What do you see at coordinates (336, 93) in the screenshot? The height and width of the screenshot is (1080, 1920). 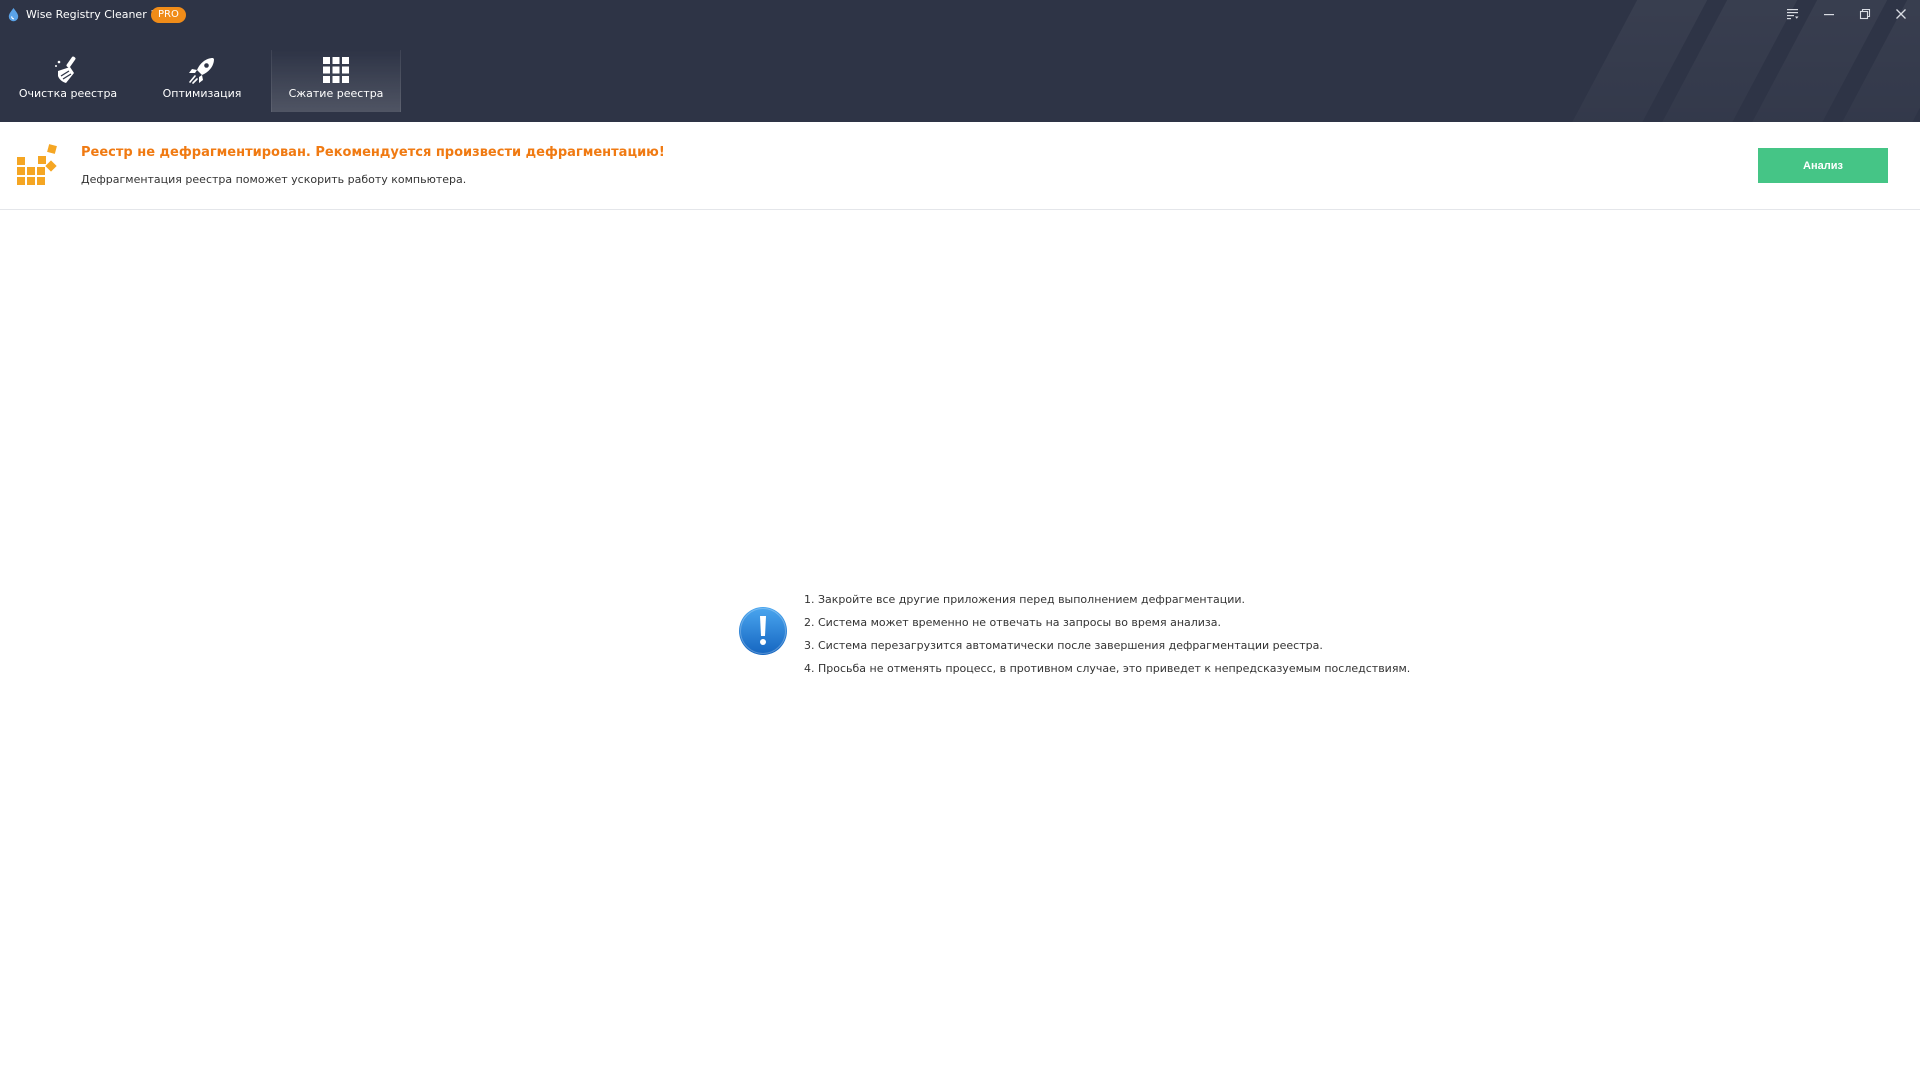 I see `tab-label: Сжатие реестра` at bounding box center [336, 93].